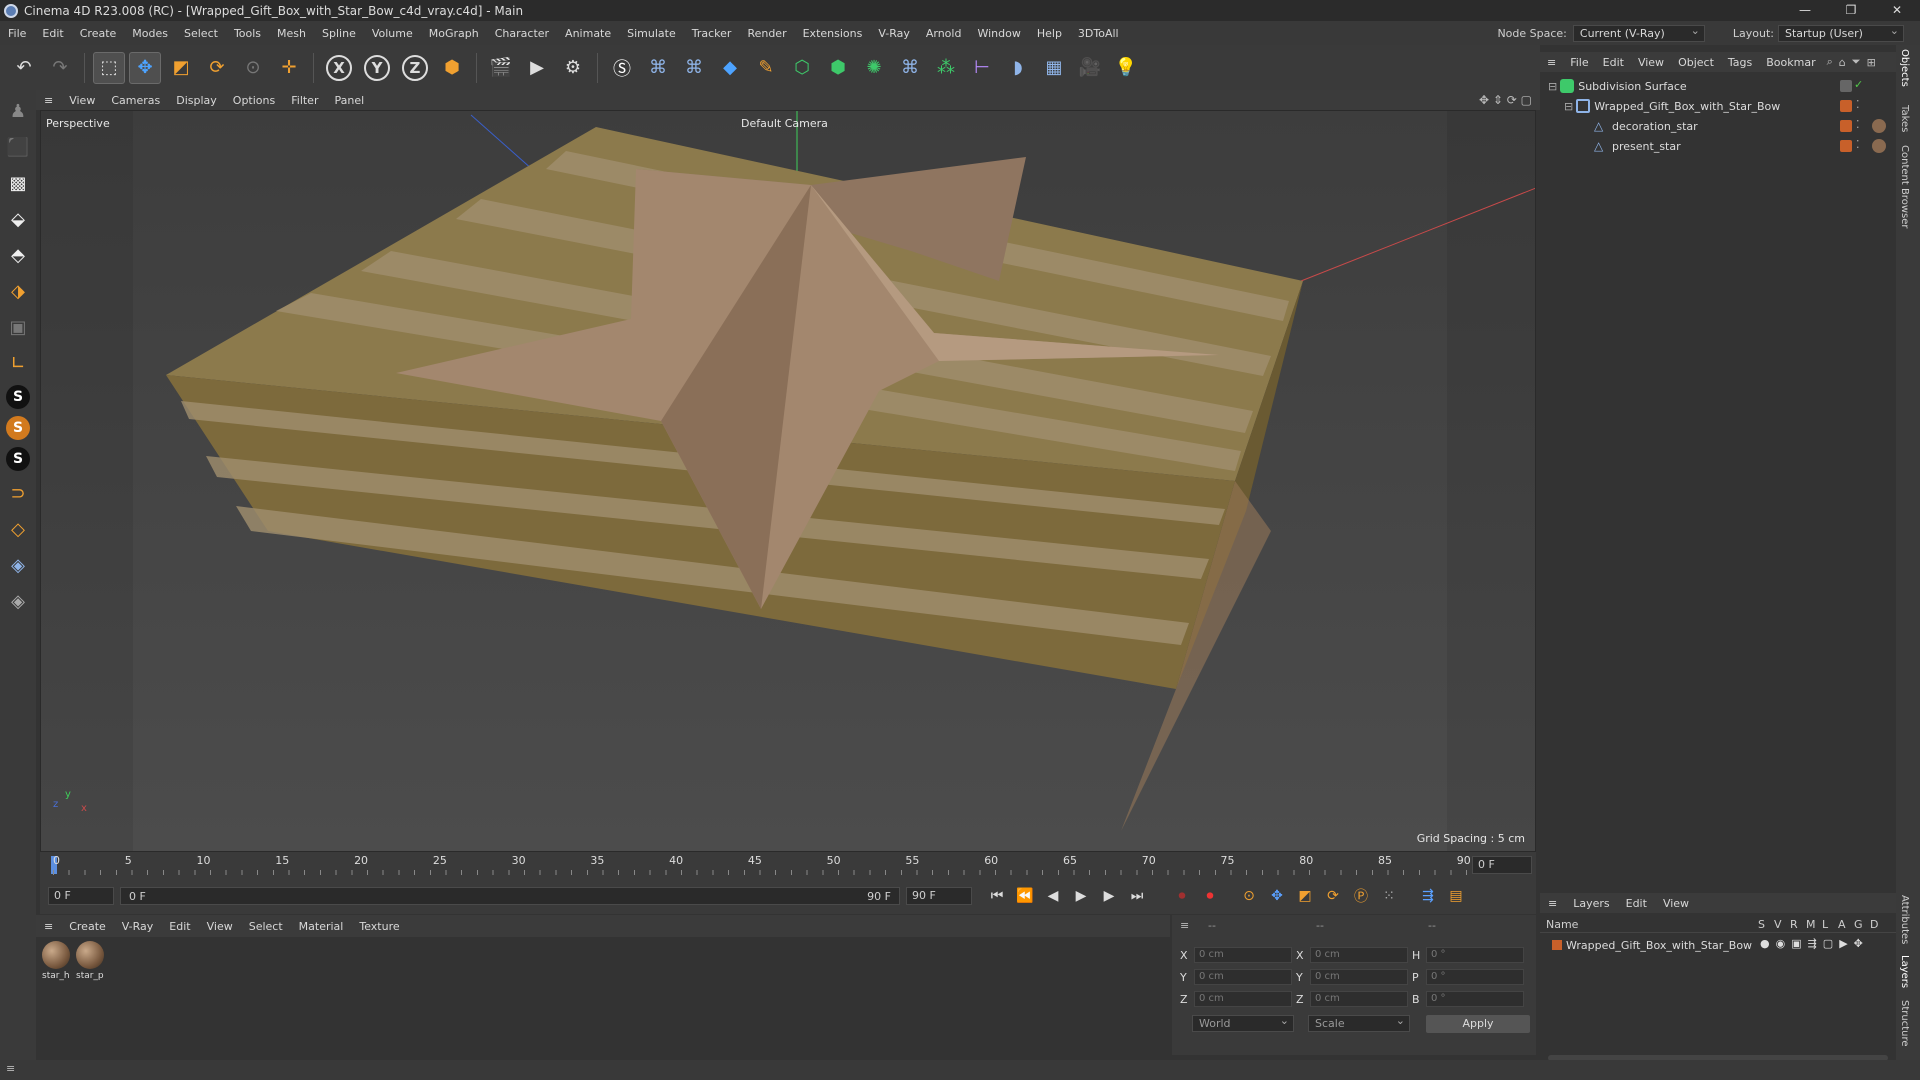 This screenshot has width=1920, height=1080. What do you see at coordinates (18, 147) in the screenshot?
I see `model-mode-icon: ⬛` at bounding box center [18, 147].